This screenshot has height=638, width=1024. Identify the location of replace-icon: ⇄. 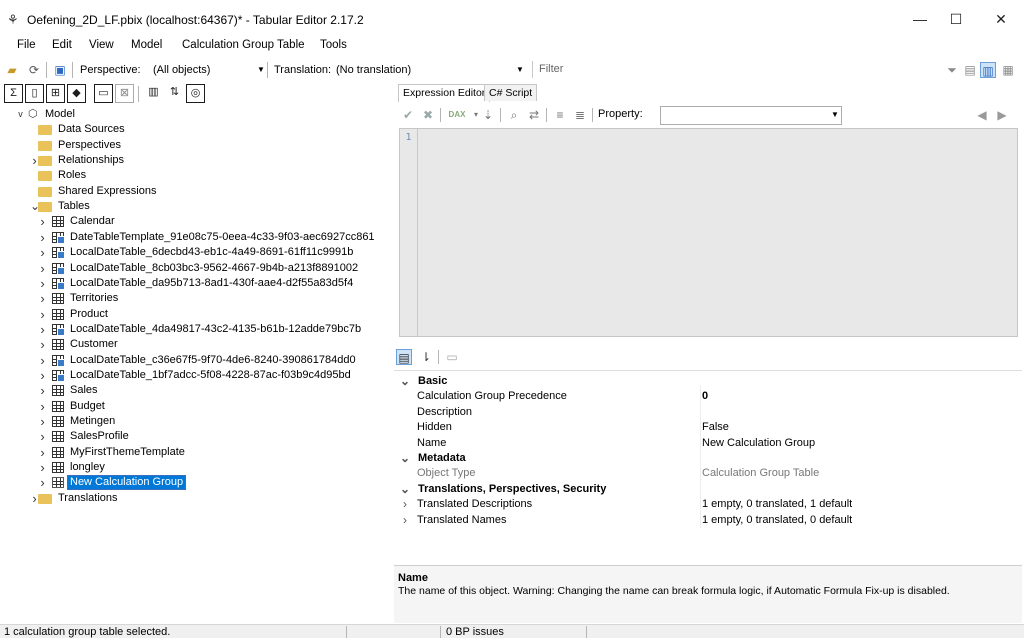
(534, 115).